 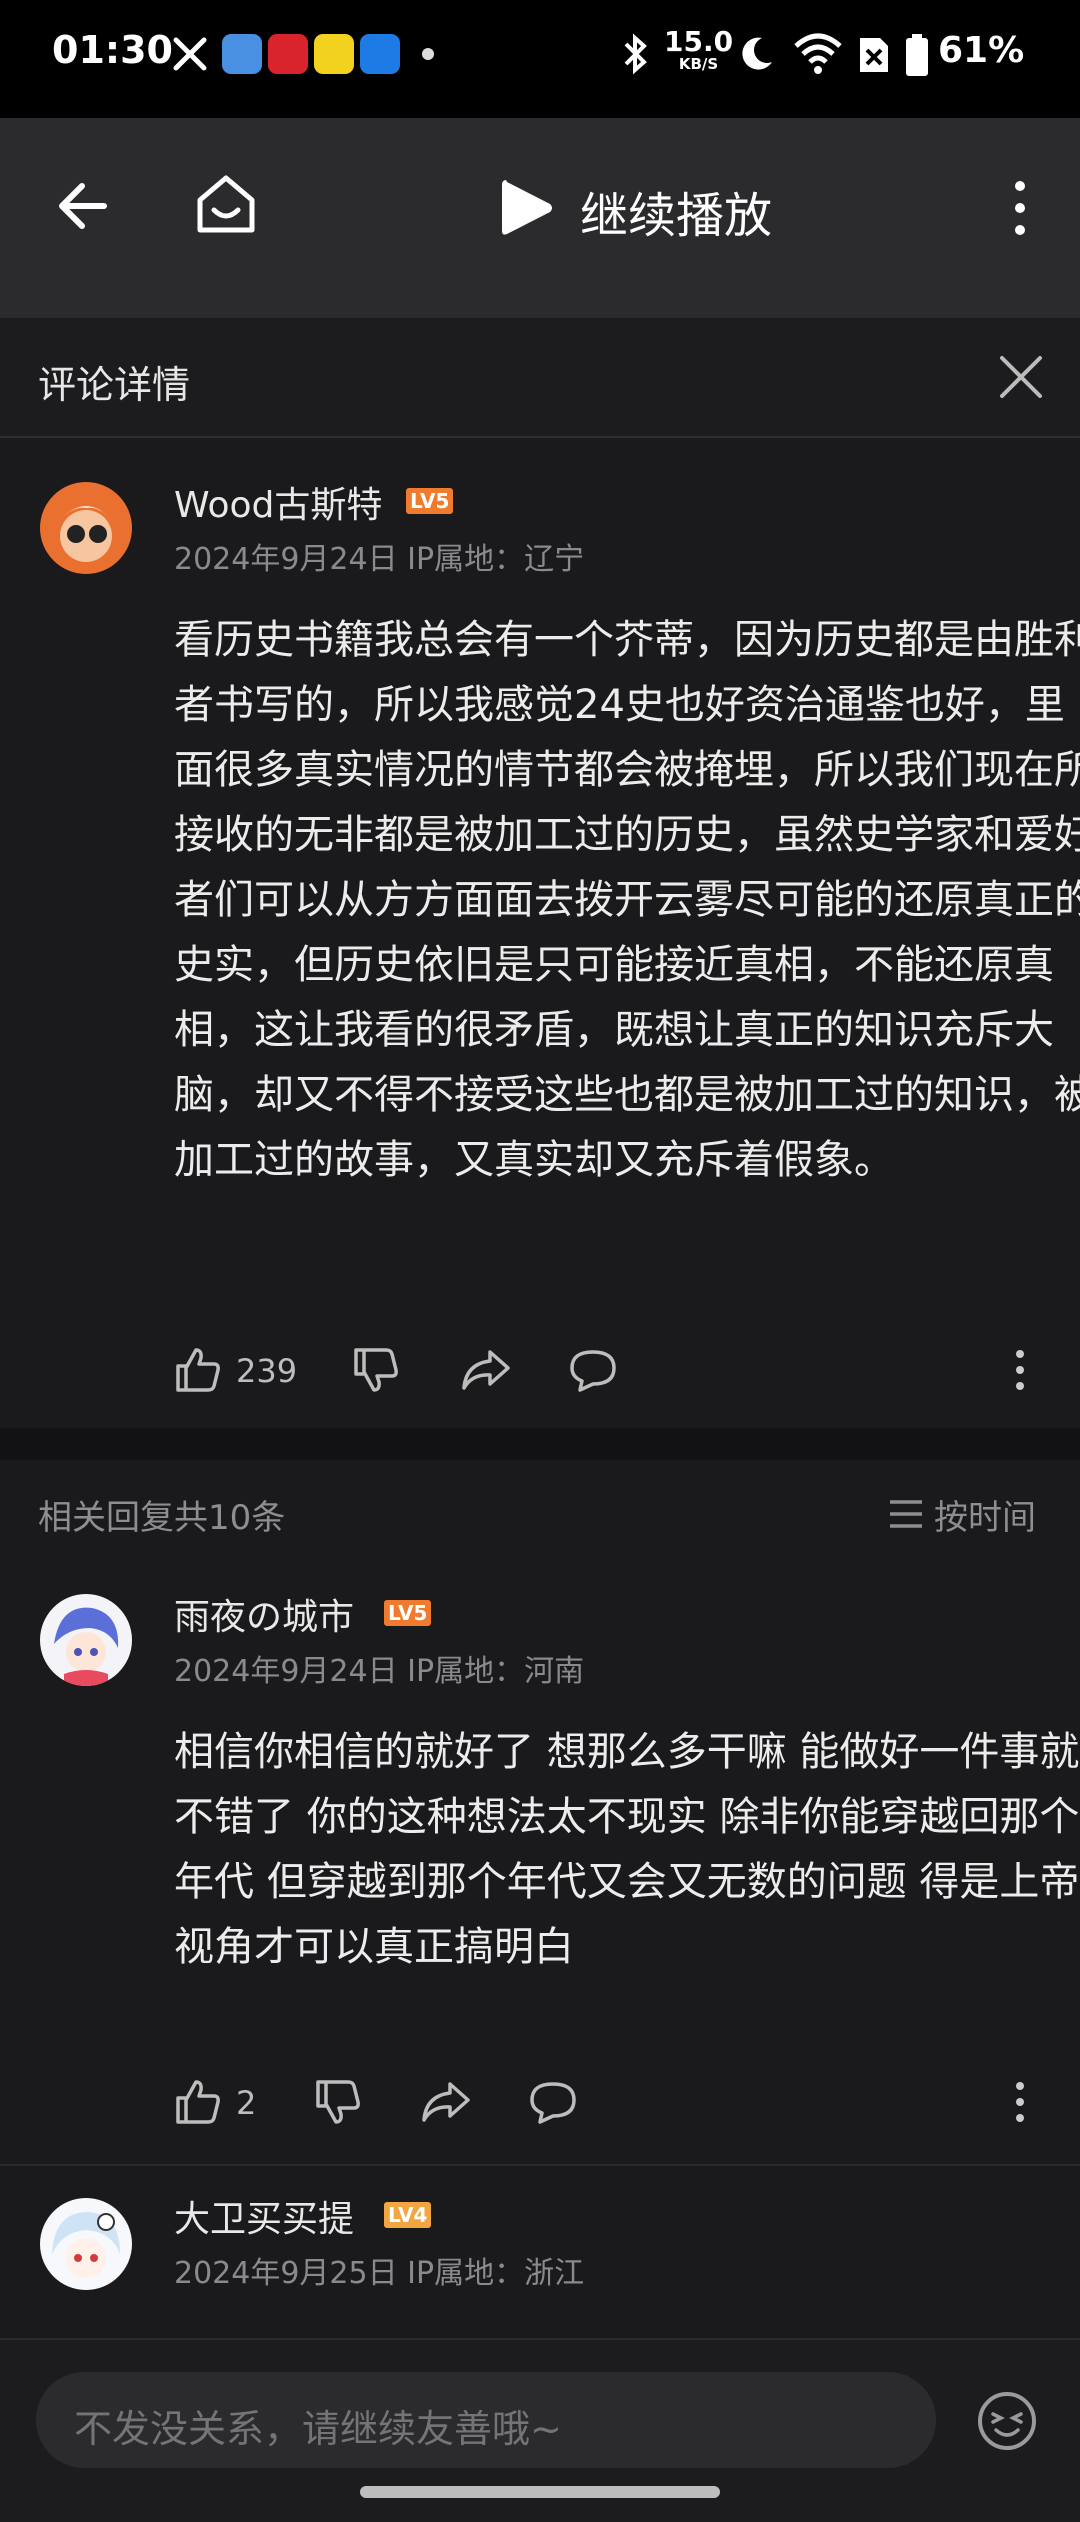 What do you see at coordinates (334, 54) in the screenshot?
I see `video-app-icon` at bounding box center [334, 54].